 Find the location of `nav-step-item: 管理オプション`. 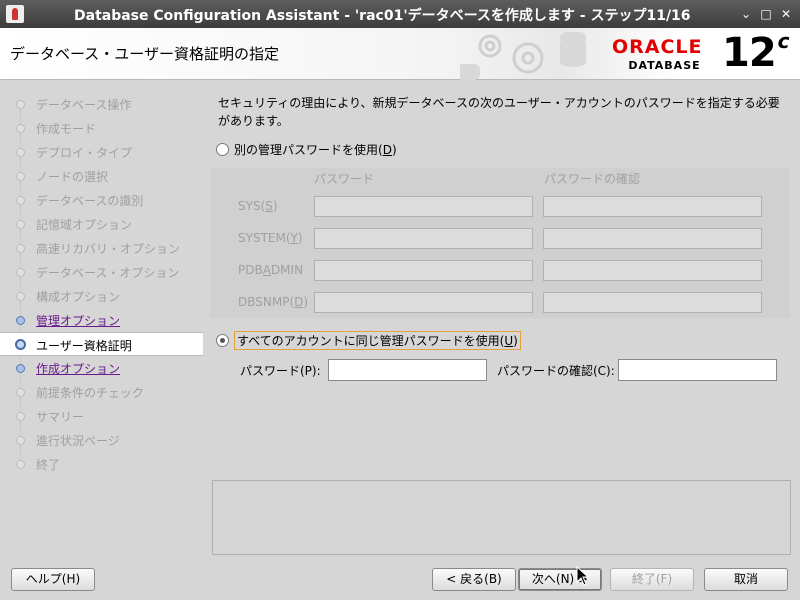

nav-step-item: 管理オプション is located at coordinates (101, 320).